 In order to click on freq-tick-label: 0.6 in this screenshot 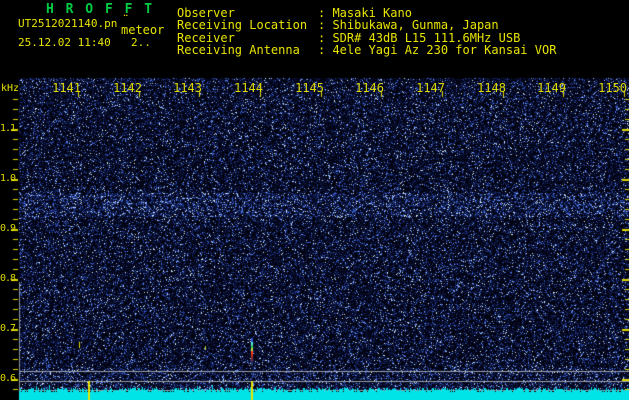, I will do `click(8, 378)`.